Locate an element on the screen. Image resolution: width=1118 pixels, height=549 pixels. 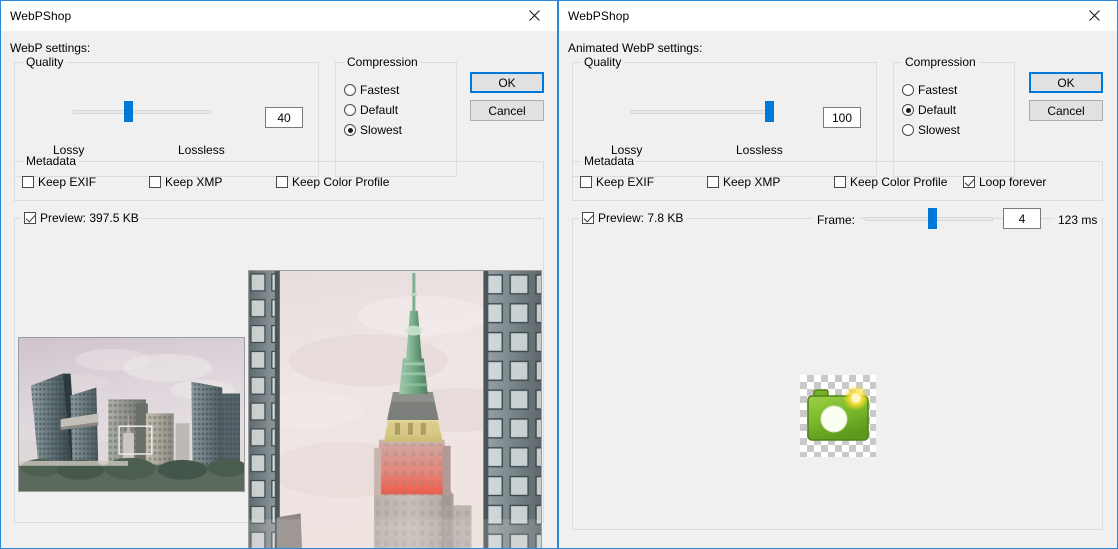
frame-label: Frame: is located at coordinates (836, 220).